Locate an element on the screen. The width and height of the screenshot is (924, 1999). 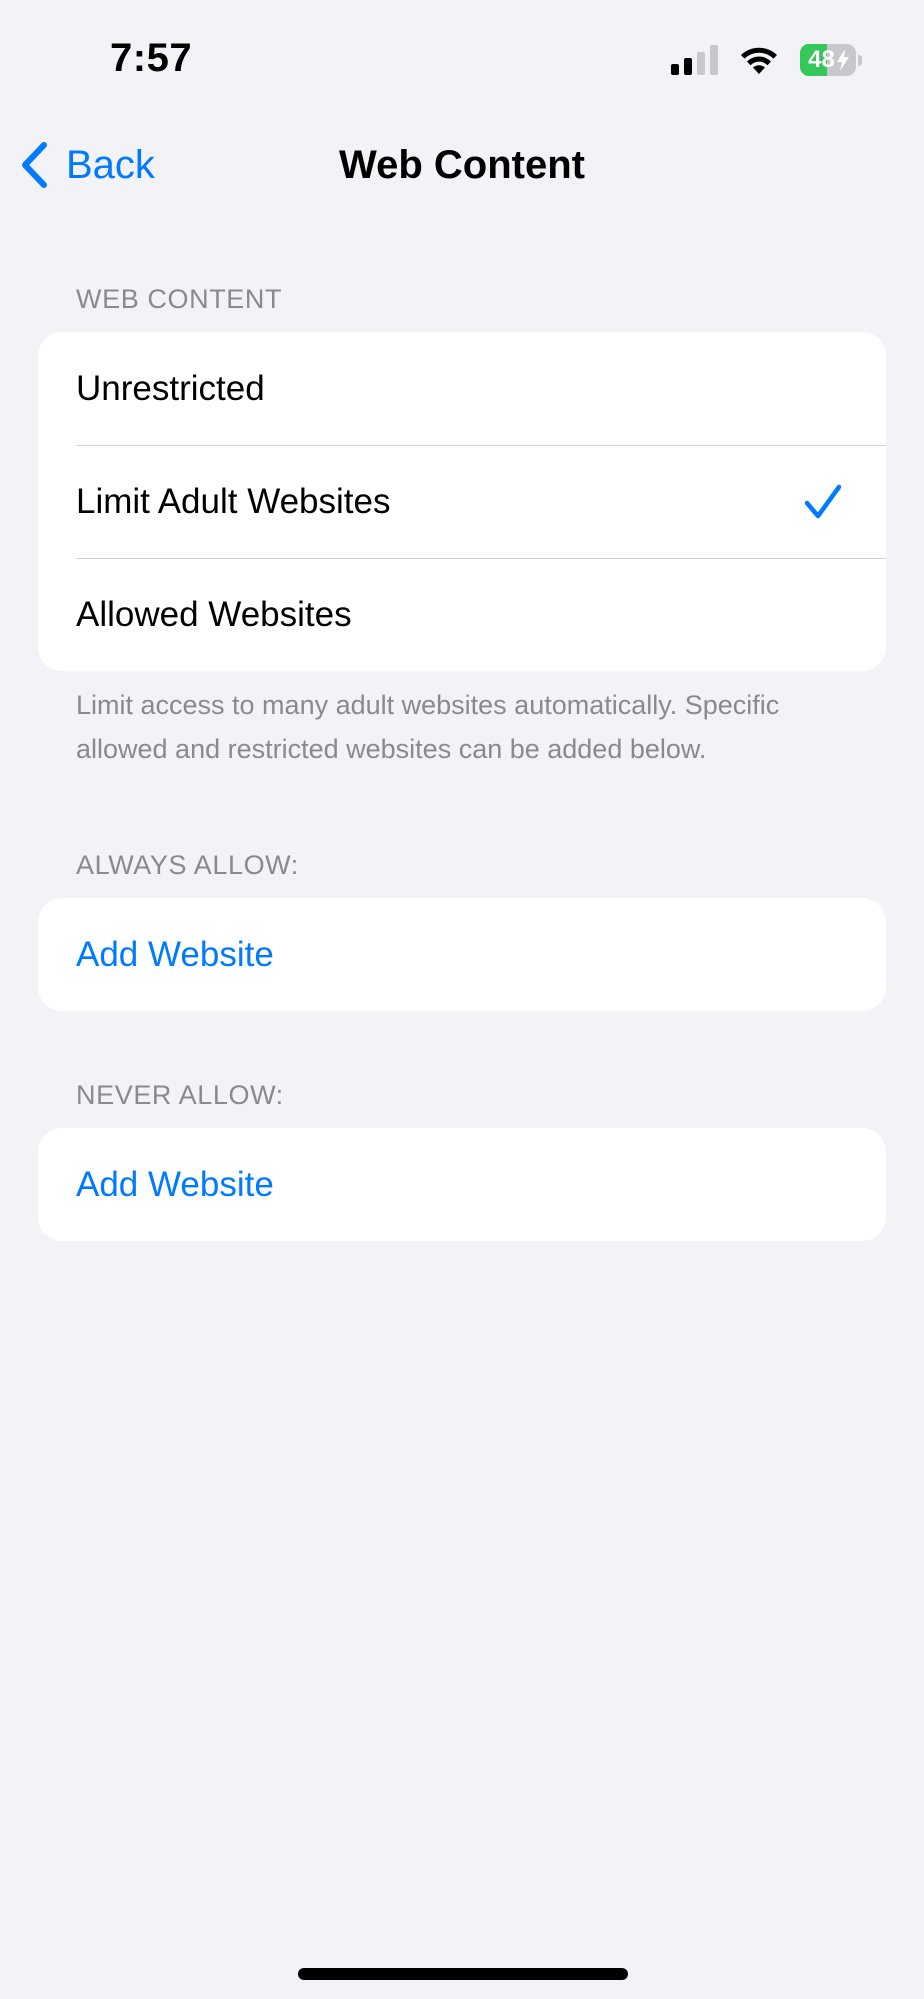
option-label: Limit Adult Websites is located at coordinates (233, 501).